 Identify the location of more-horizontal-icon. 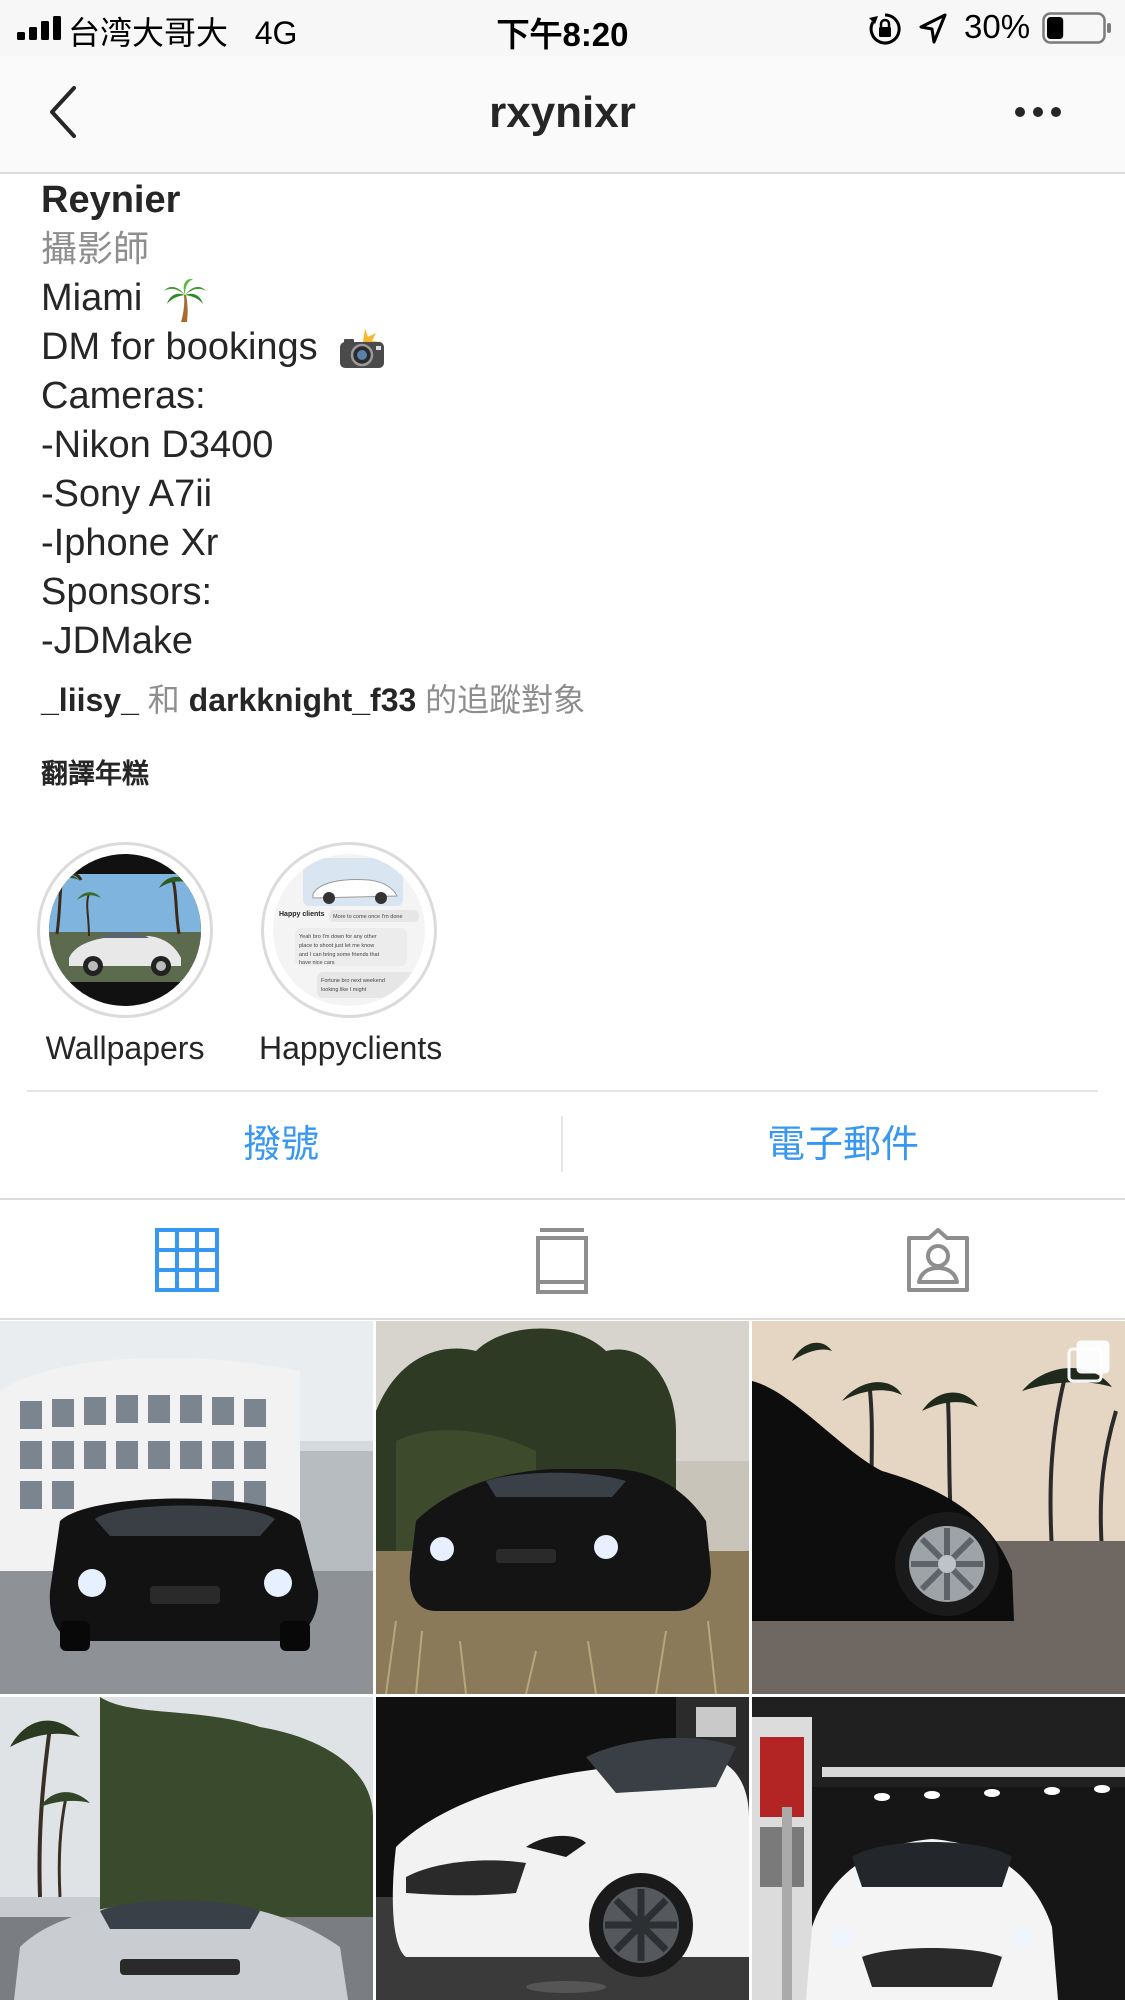
(1038, 112).